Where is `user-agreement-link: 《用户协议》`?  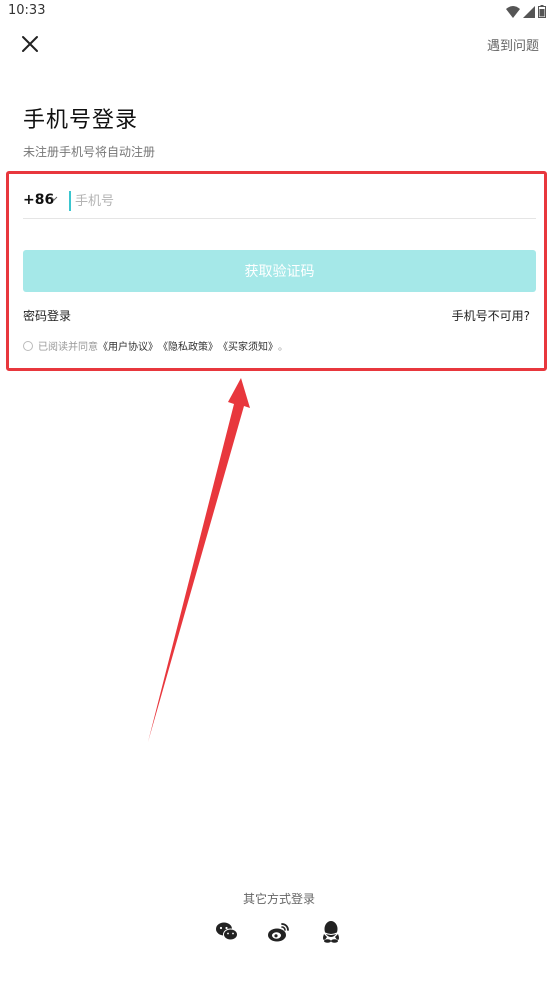 user-agreement-link: 《用户协议》 is located at coordinates (128, 345).